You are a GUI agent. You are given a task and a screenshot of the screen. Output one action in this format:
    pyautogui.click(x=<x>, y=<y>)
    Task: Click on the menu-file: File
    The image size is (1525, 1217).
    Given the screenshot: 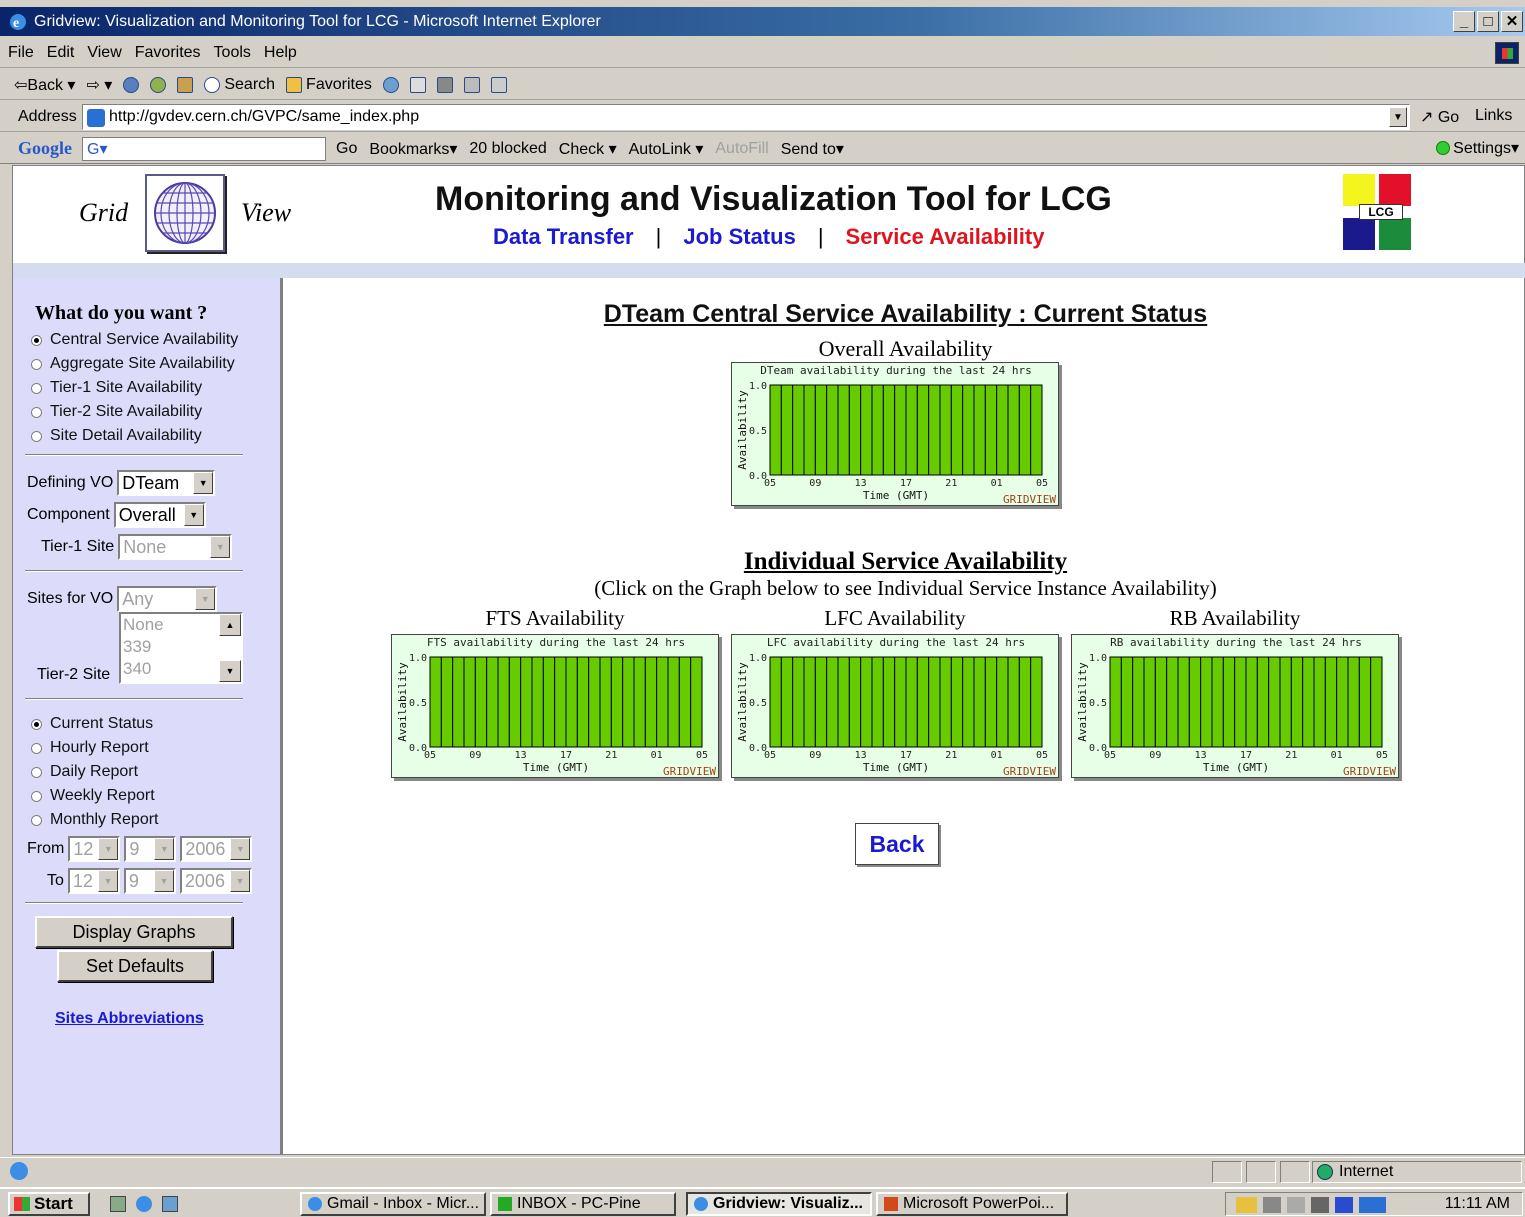 What is the action you would take?
    pyautogui.click(x=21, y=53)
    